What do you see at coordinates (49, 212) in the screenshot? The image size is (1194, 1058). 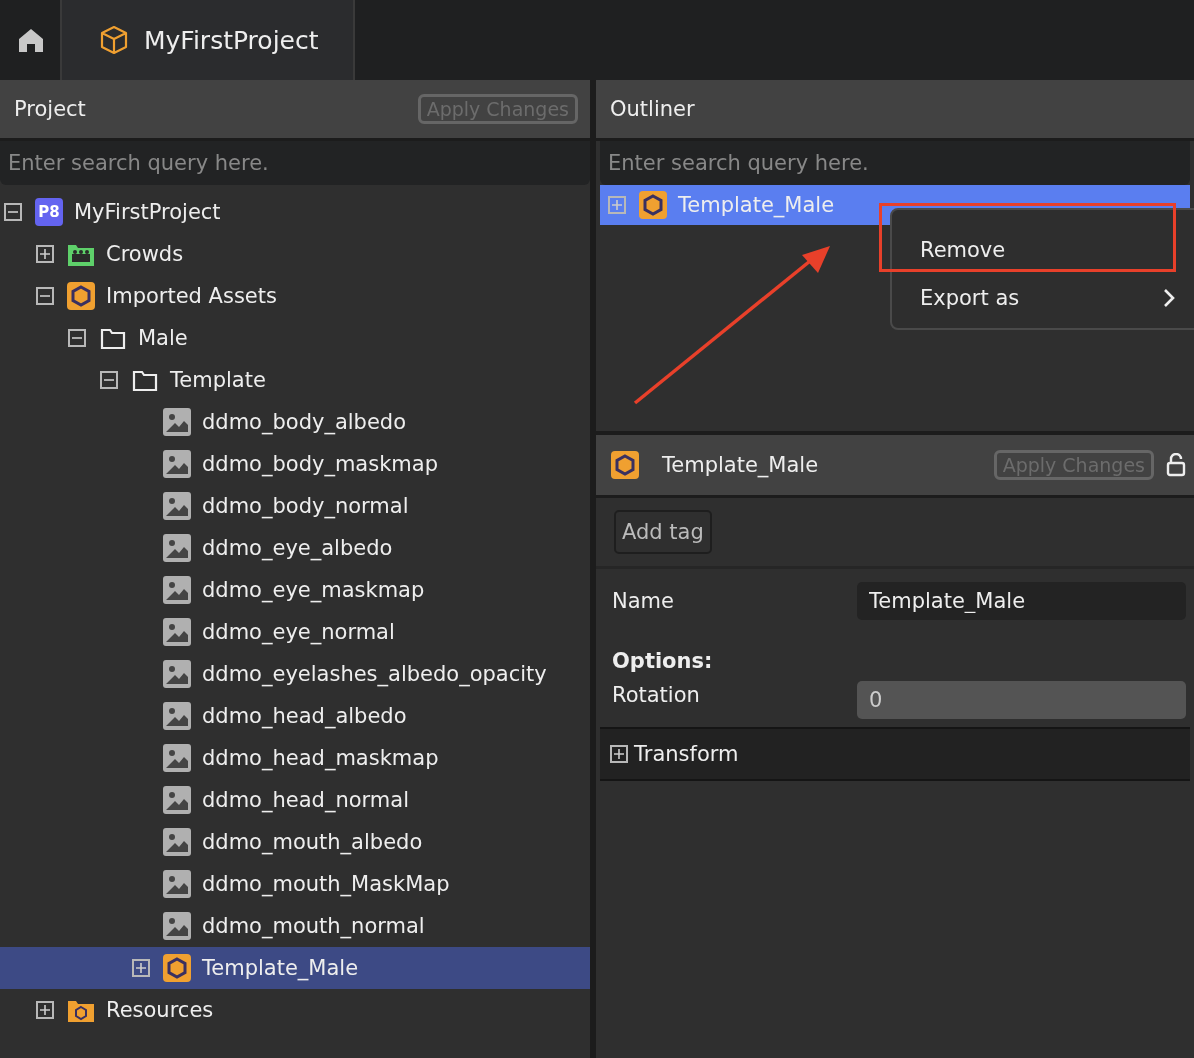 I see `project-badge: P8` at bounding box center [49, 212].